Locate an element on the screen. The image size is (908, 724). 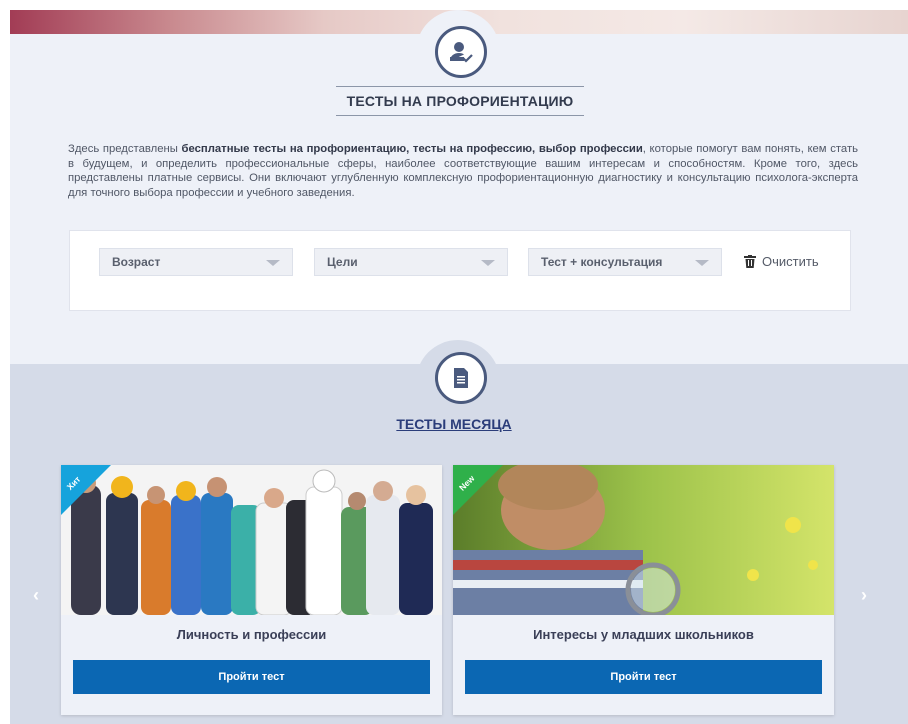
carousel-next-button: › is located at coordinates (864, 595).